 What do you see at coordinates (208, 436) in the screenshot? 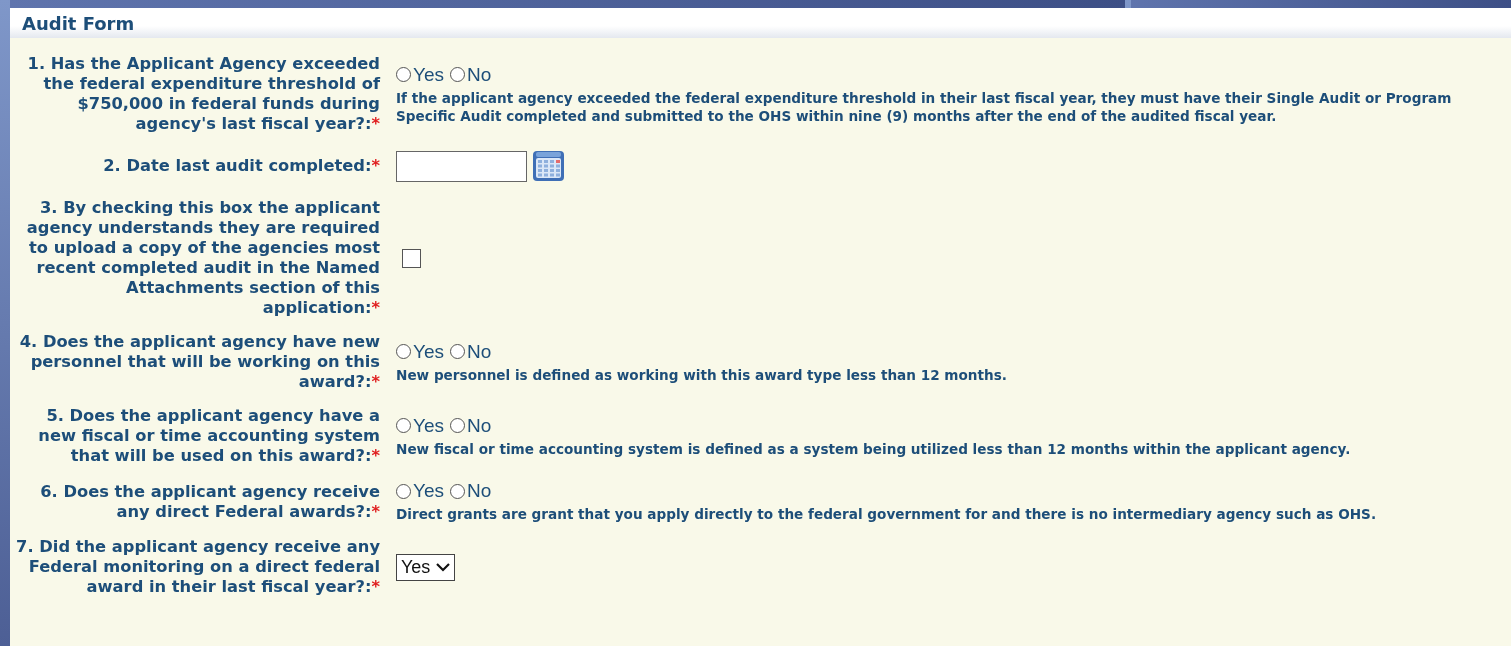
I see `question-label: 5. Does the applicant agency have a new fiscal or time accounting system that will be used on this award?:*` at bounding box center [208, 436].